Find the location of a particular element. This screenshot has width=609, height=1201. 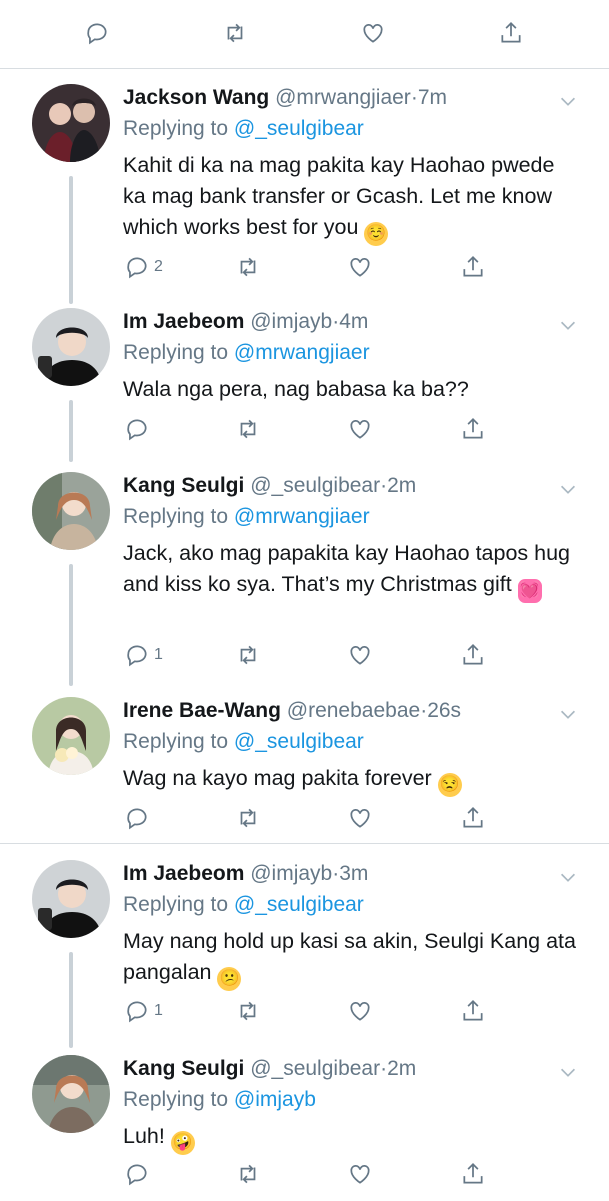

tweet-text-content: Luh! is located at coordinates (144, 1136).